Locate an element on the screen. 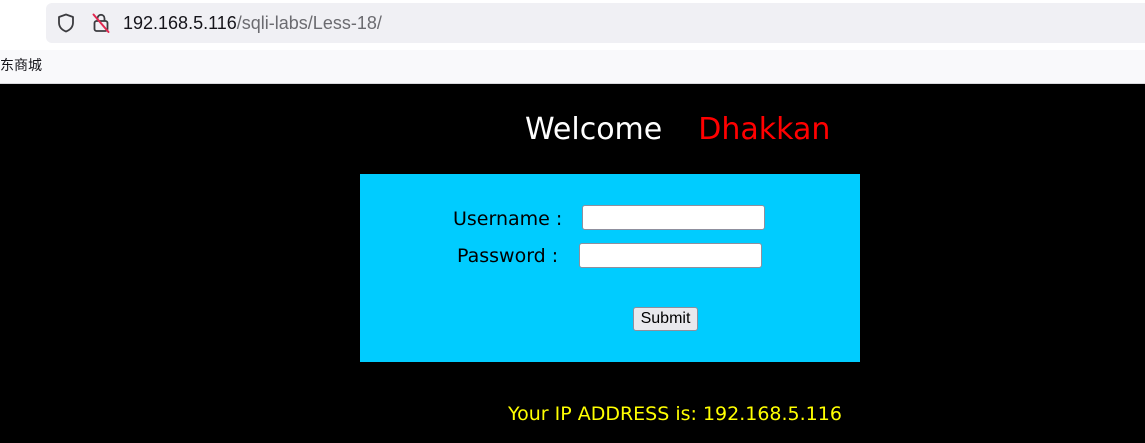  url-text: 192.168.5.116/sqli-labs/Less-18/ is located at coordinates (252, 23).